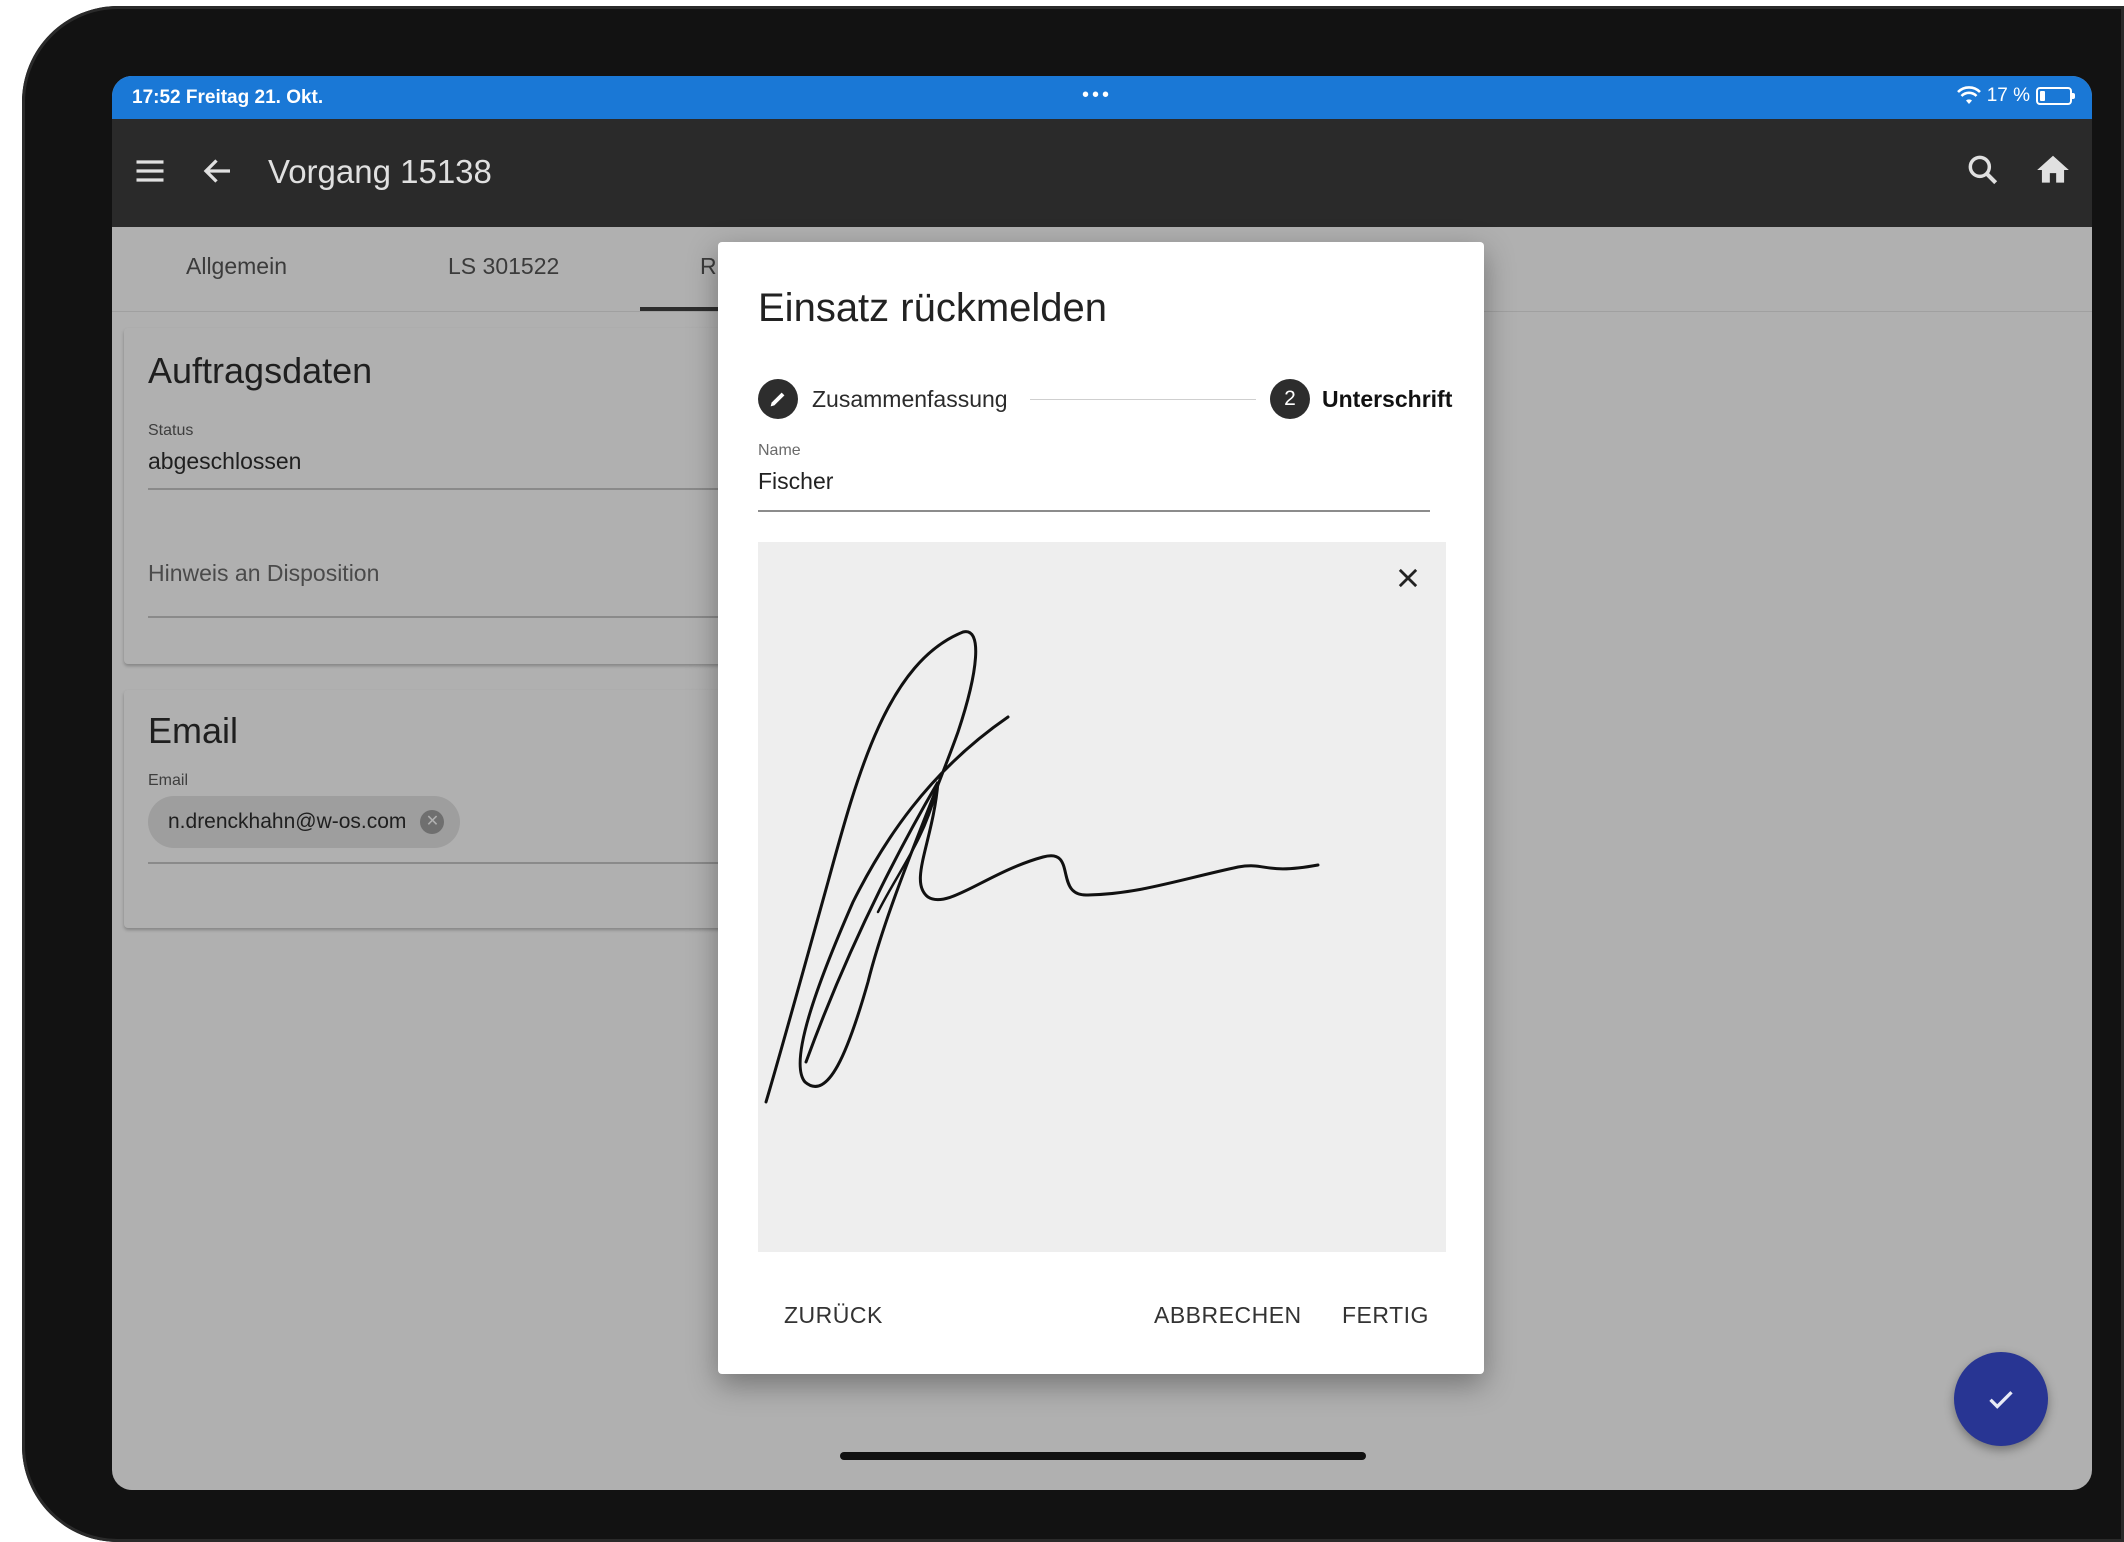 This screenshot has width=2124, height=1542. What do you see at coordinates (2053, 172) in the screenshot?
I see `home-icon` at bounding box center [2053, 172].